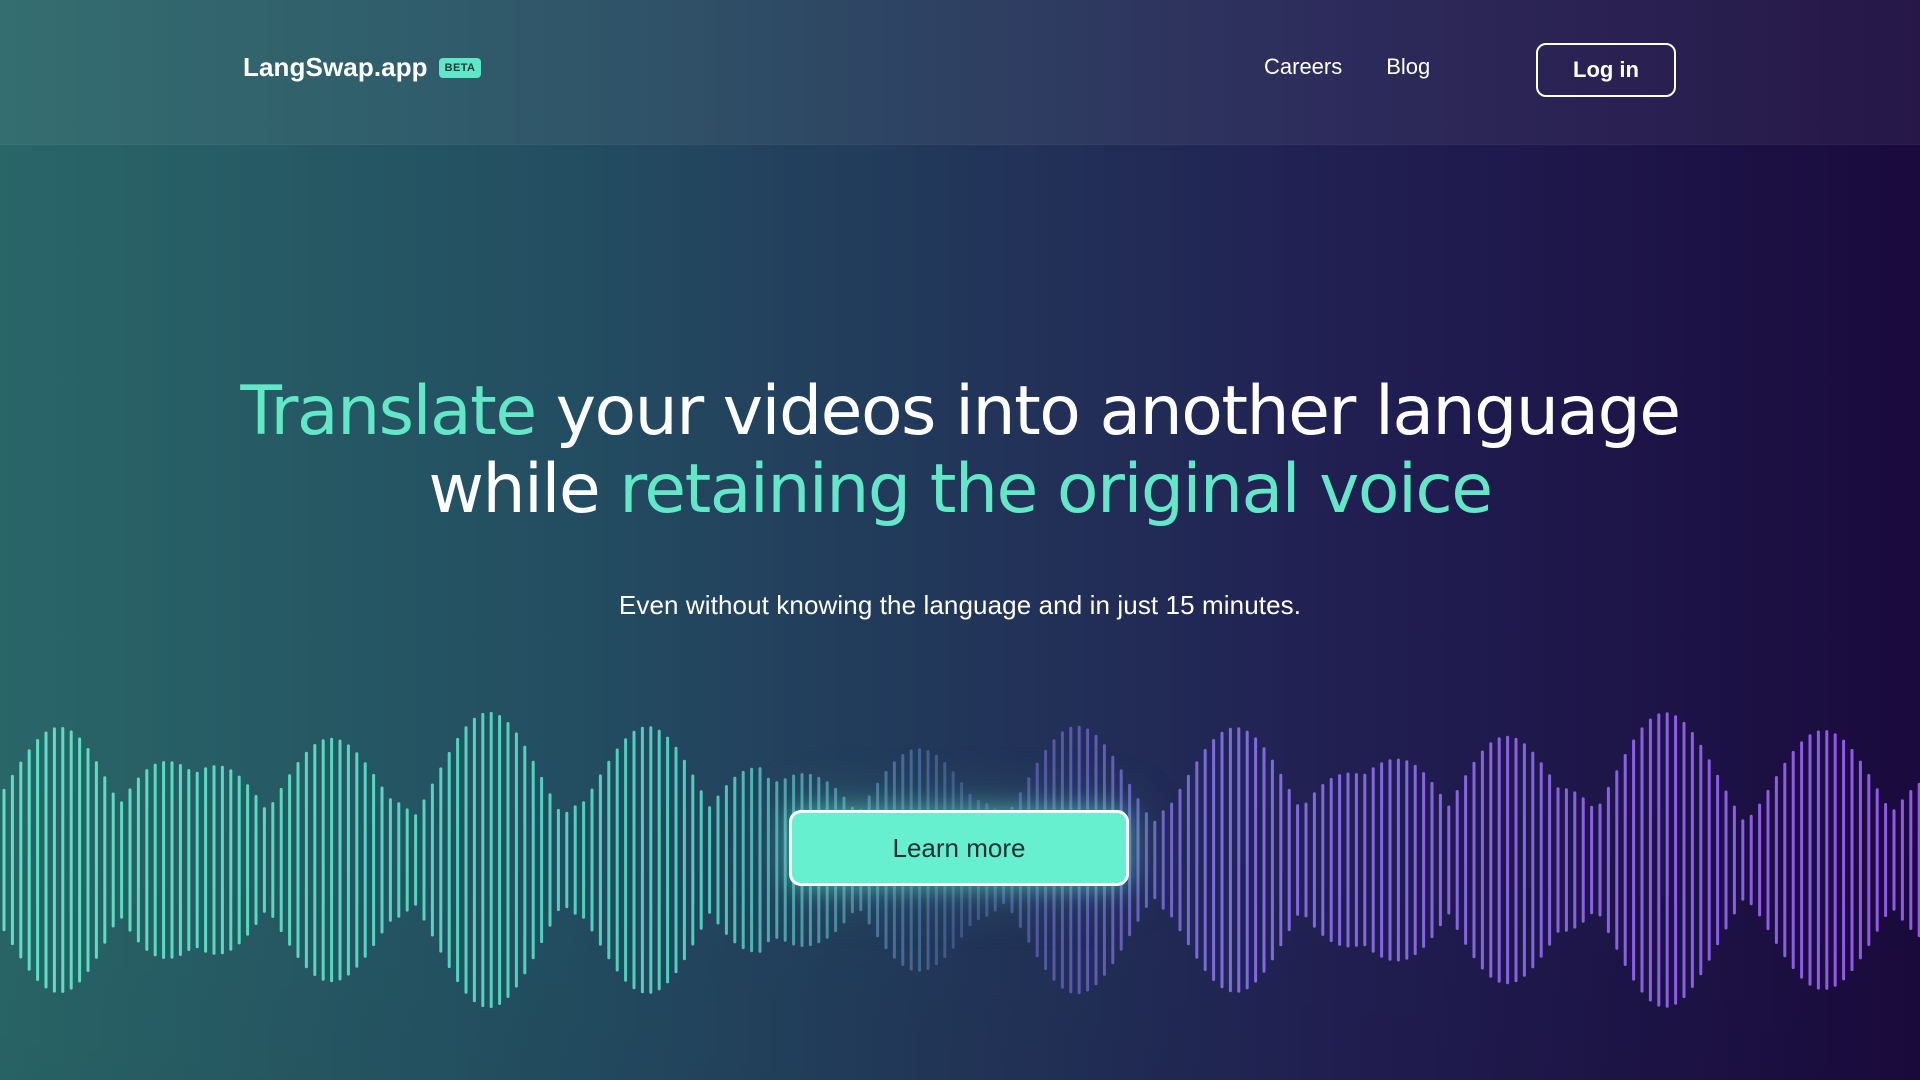  I want to click on nav-link-careers: Careers, so click(1303, 67).